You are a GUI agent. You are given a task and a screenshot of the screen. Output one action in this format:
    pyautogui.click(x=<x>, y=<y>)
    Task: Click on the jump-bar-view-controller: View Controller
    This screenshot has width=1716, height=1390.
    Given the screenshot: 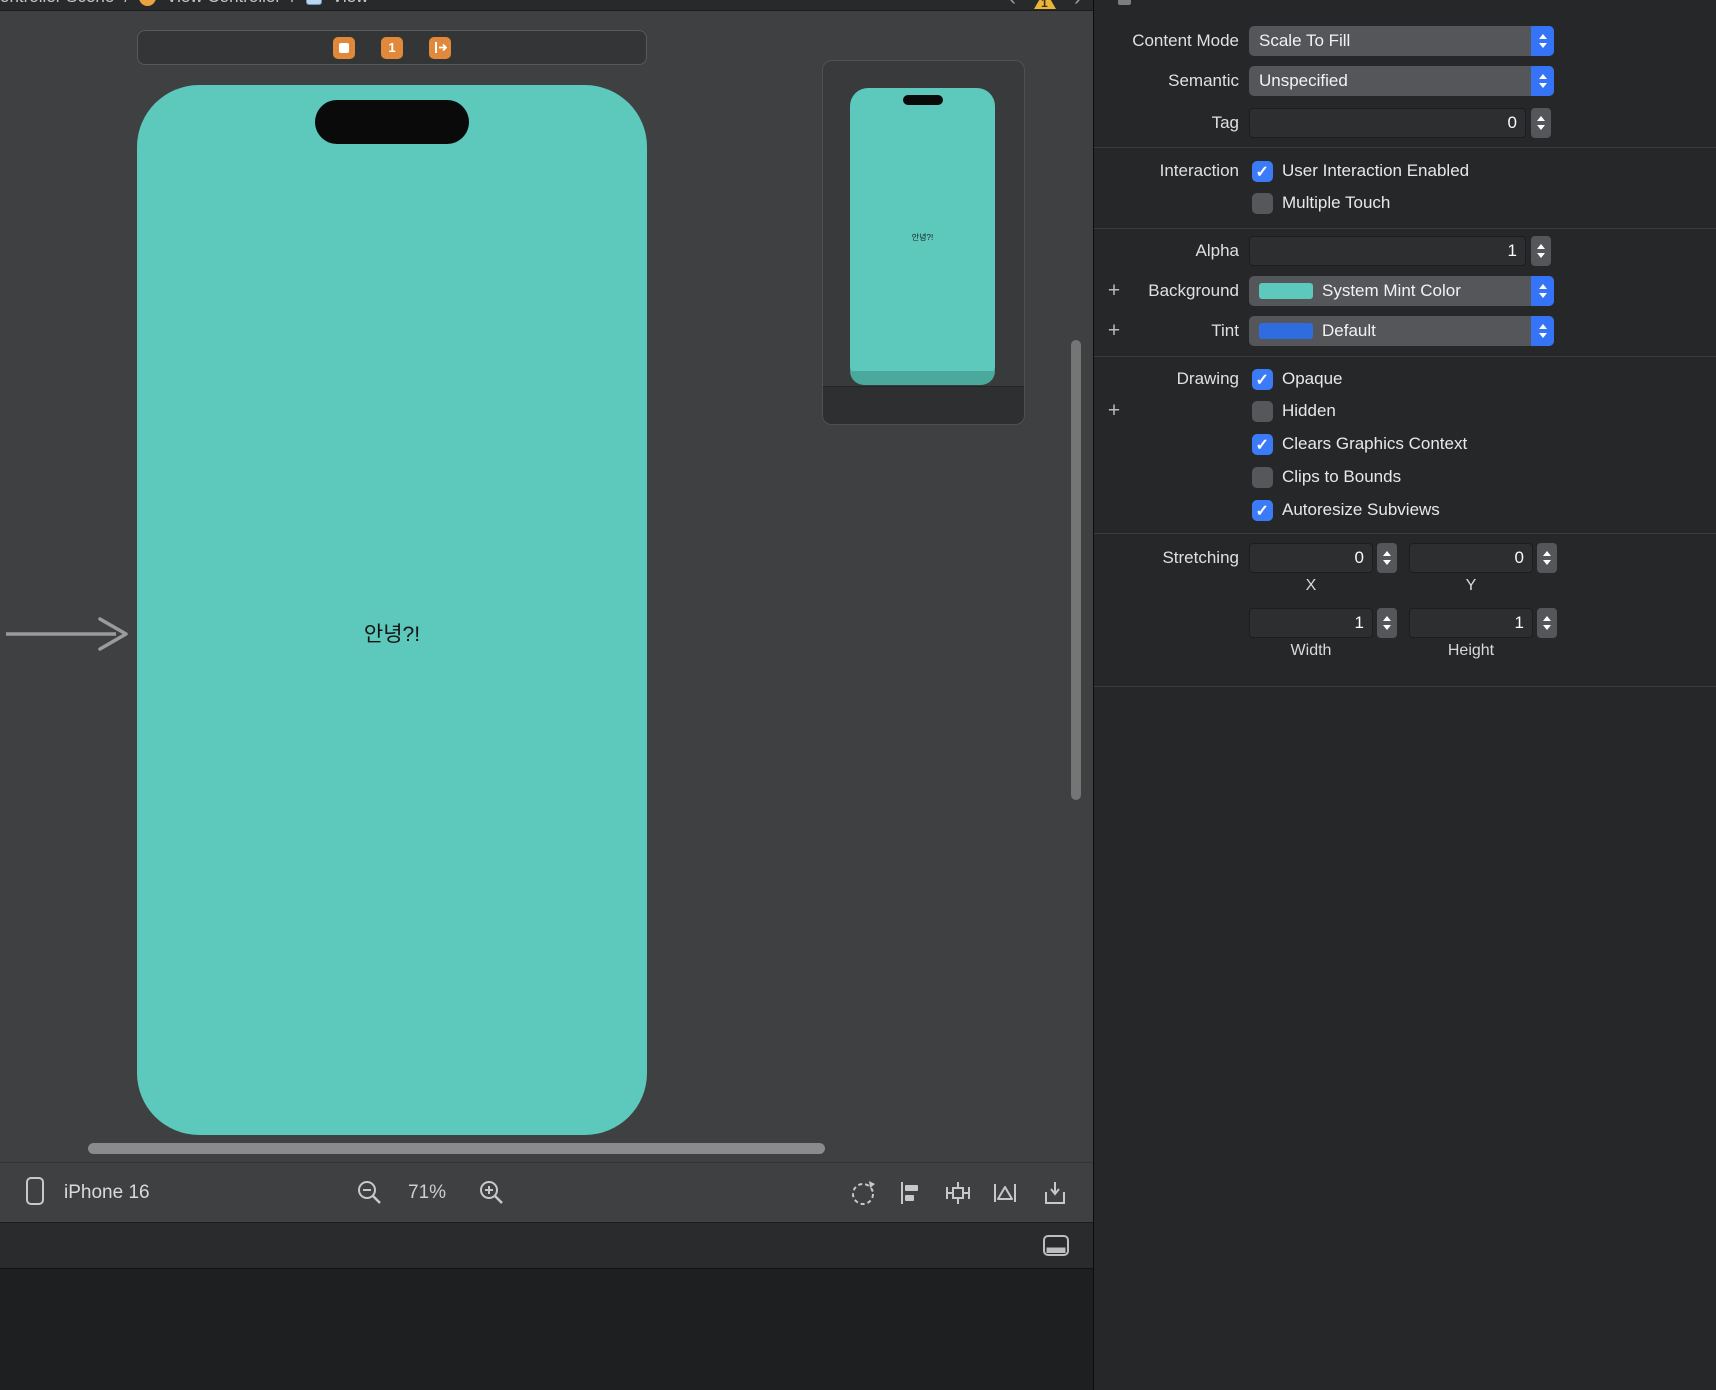 What is the action you would take?
    pyautogui.click(x=223, y=3)
    